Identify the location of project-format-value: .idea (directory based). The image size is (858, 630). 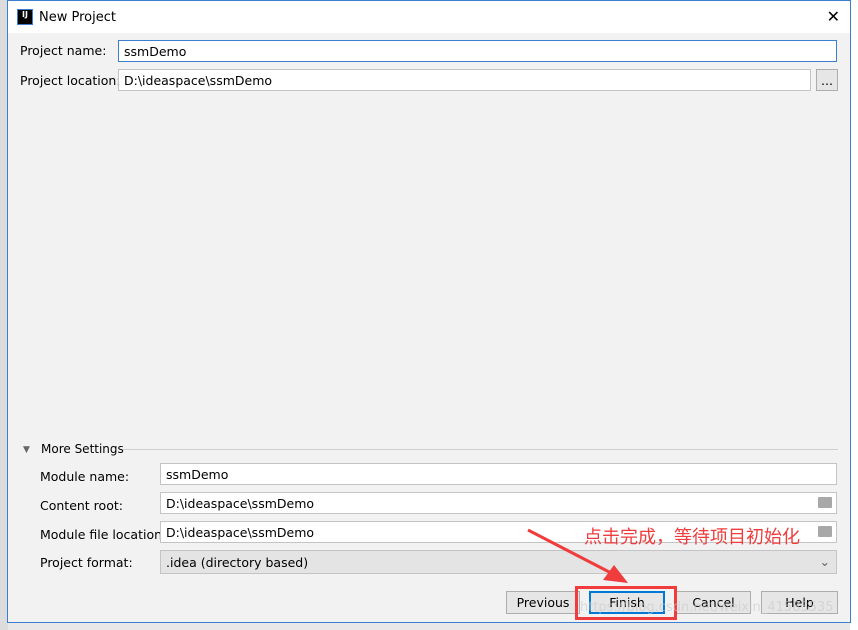
(237, 562).